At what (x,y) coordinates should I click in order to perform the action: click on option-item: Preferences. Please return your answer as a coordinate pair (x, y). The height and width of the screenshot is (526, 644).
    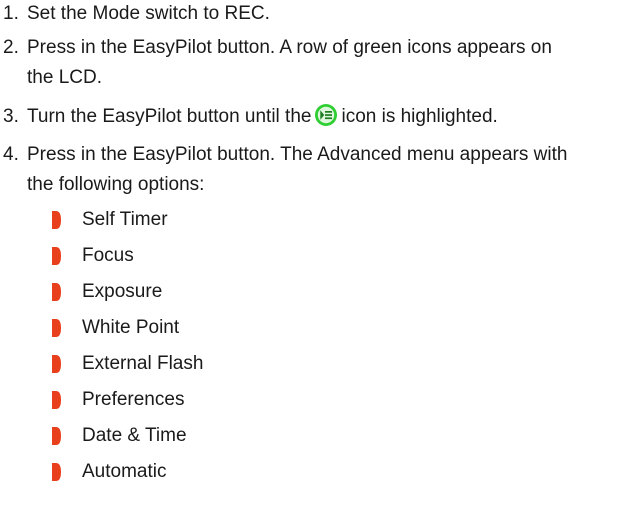
    Looking at the image, I should click on (342, 400).